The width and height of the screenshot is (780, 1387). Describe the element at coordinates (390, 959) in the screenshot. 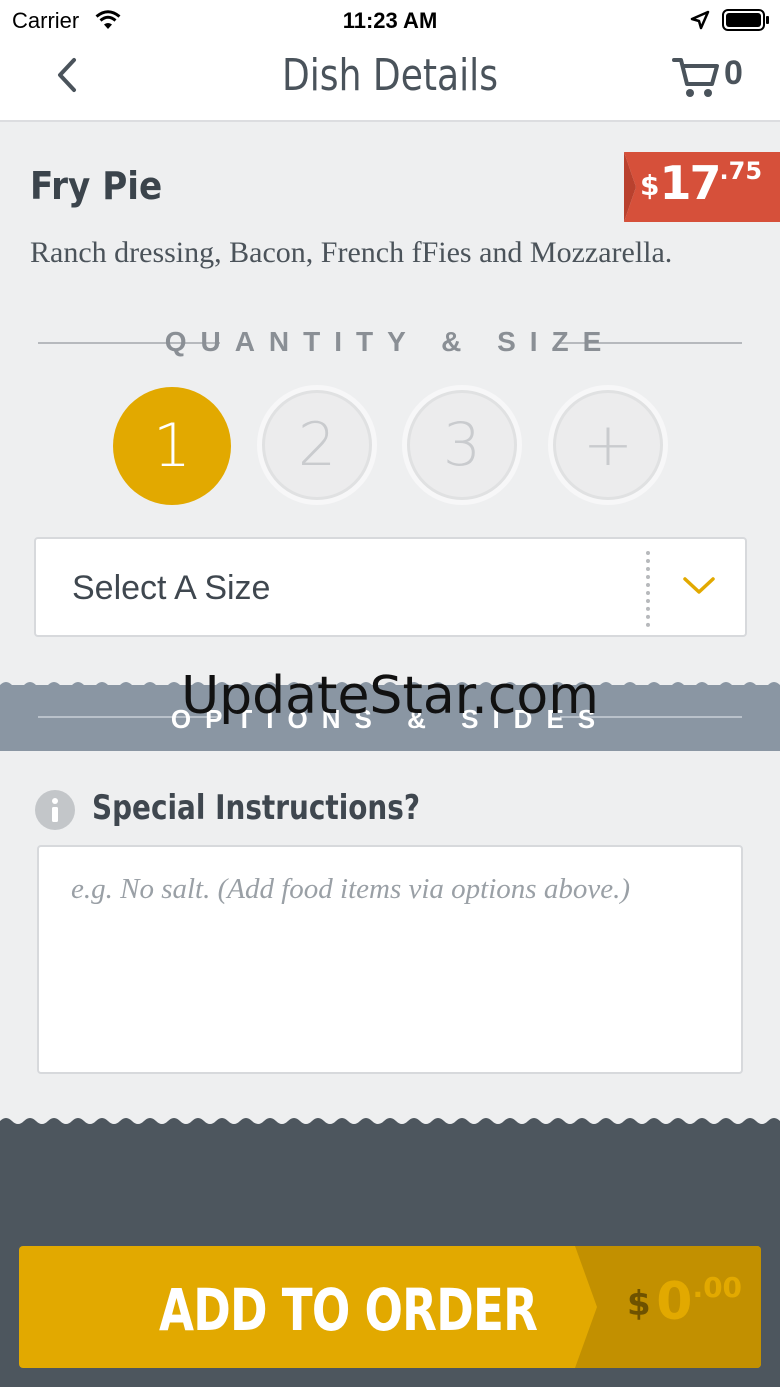

I see `special-instructions-input` at that location.